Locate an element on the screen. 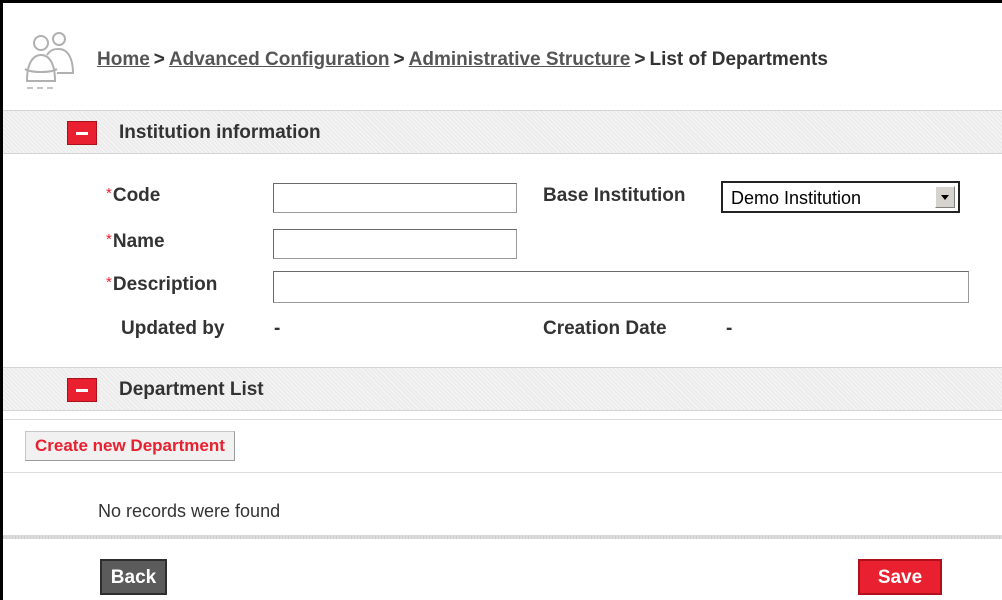  breadcrumb-current: List of Departments is located at coordinates (738, 59).